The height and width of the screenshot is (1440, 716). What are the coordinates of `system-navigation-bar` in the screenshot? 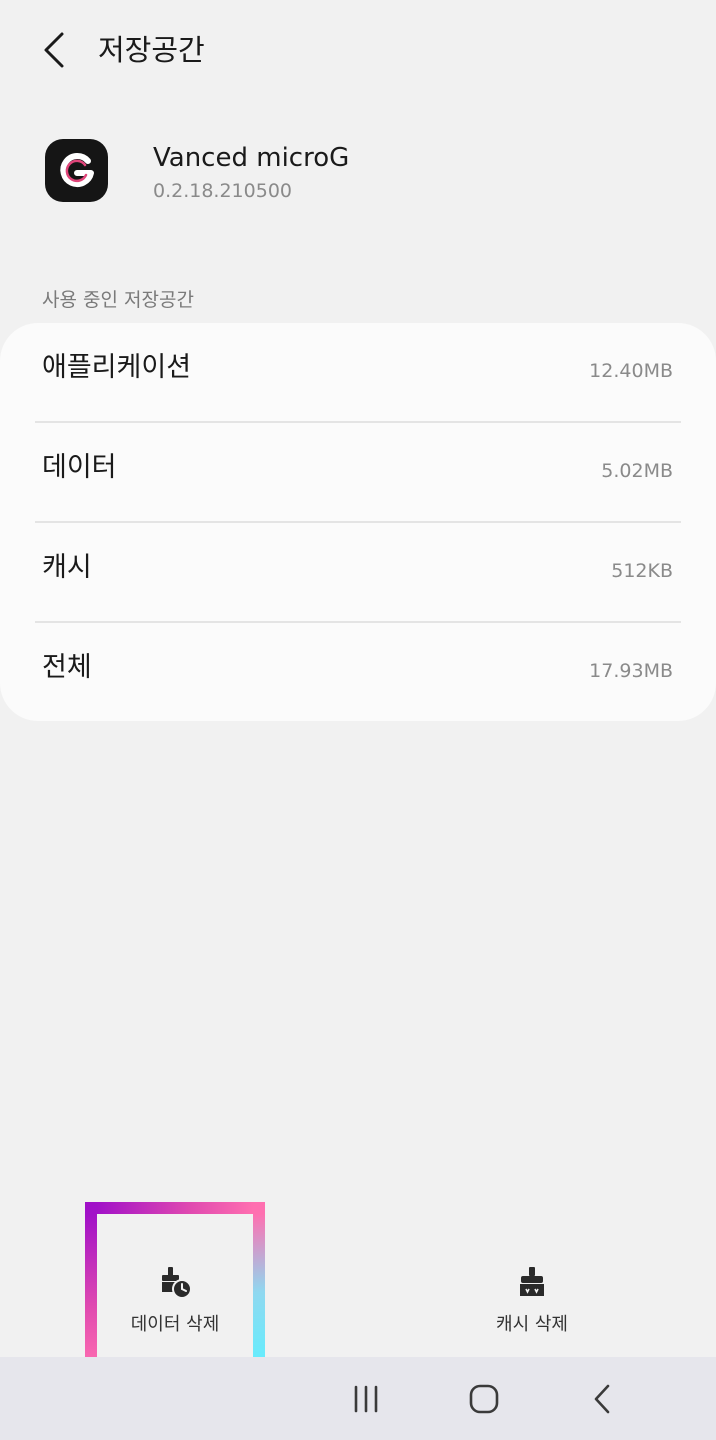 It's located at (358, 1398).